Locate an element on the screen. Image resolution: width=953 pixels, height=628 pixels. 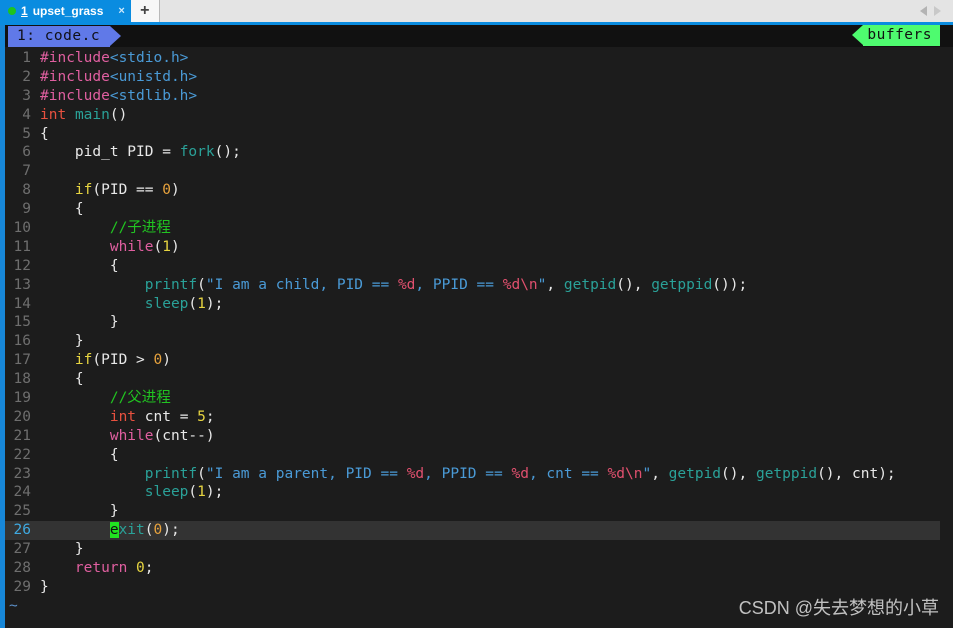
line-number: 24 is located at coordinates (22, 492).